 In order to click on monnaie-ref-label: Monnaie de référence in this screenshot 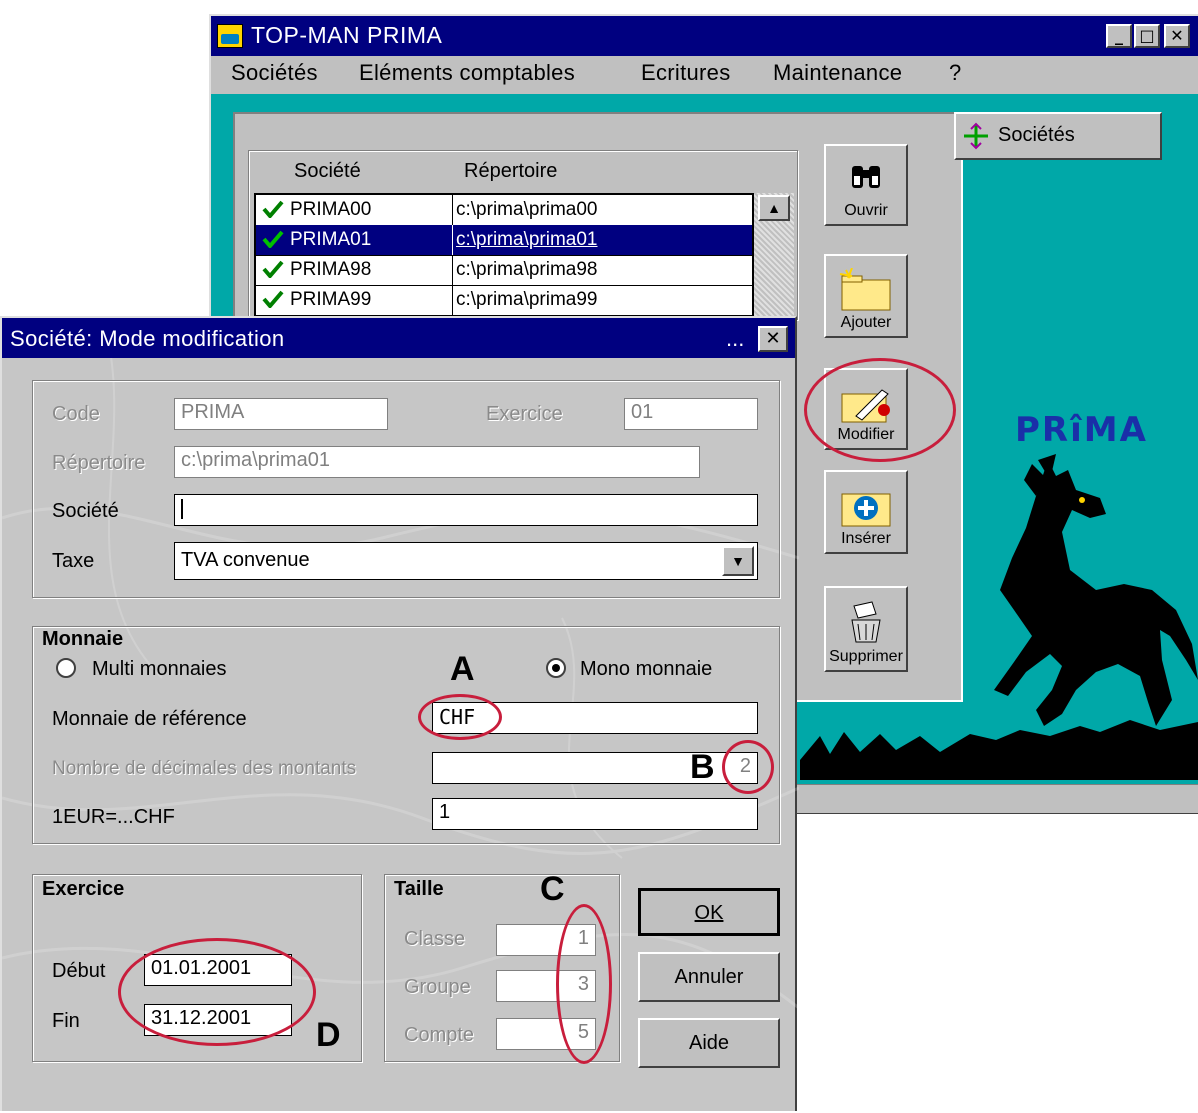, I will do `click(149, 719)`.